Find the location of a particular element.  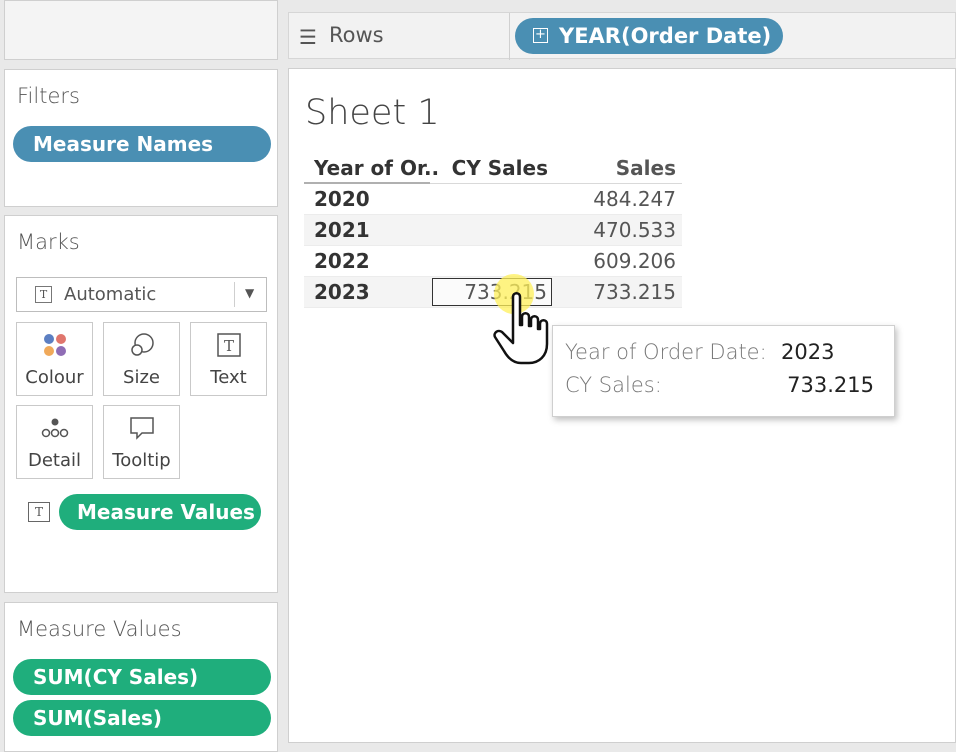

tooltip-button: Tooltip is located at coordinates (141, 442).